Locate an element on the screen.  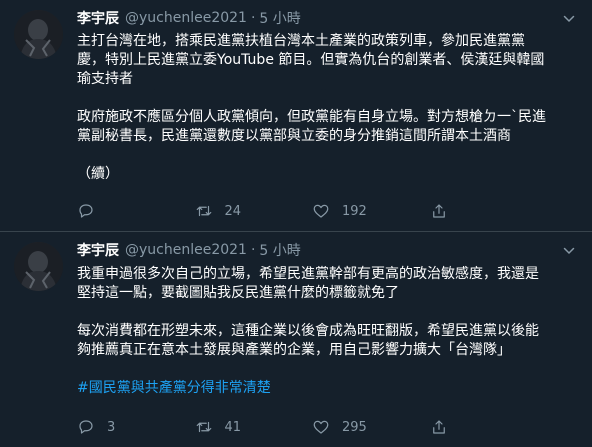
retweet-button: 41 is located at coordinates (254, 427).